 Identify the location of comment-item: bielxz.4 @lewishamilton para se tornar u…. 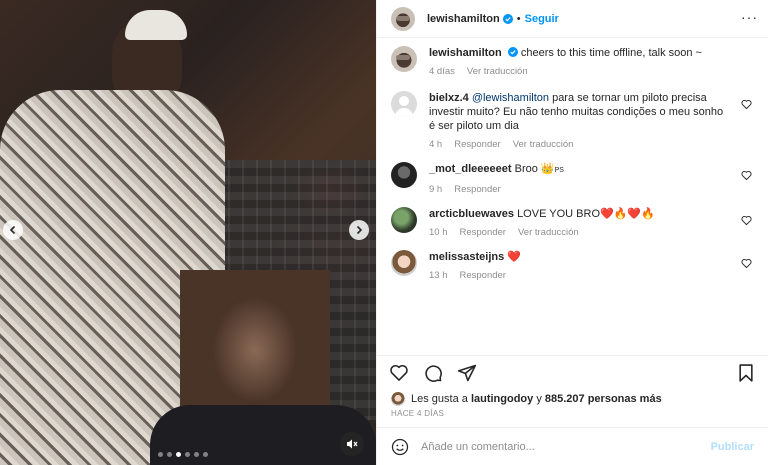
(572, 121).